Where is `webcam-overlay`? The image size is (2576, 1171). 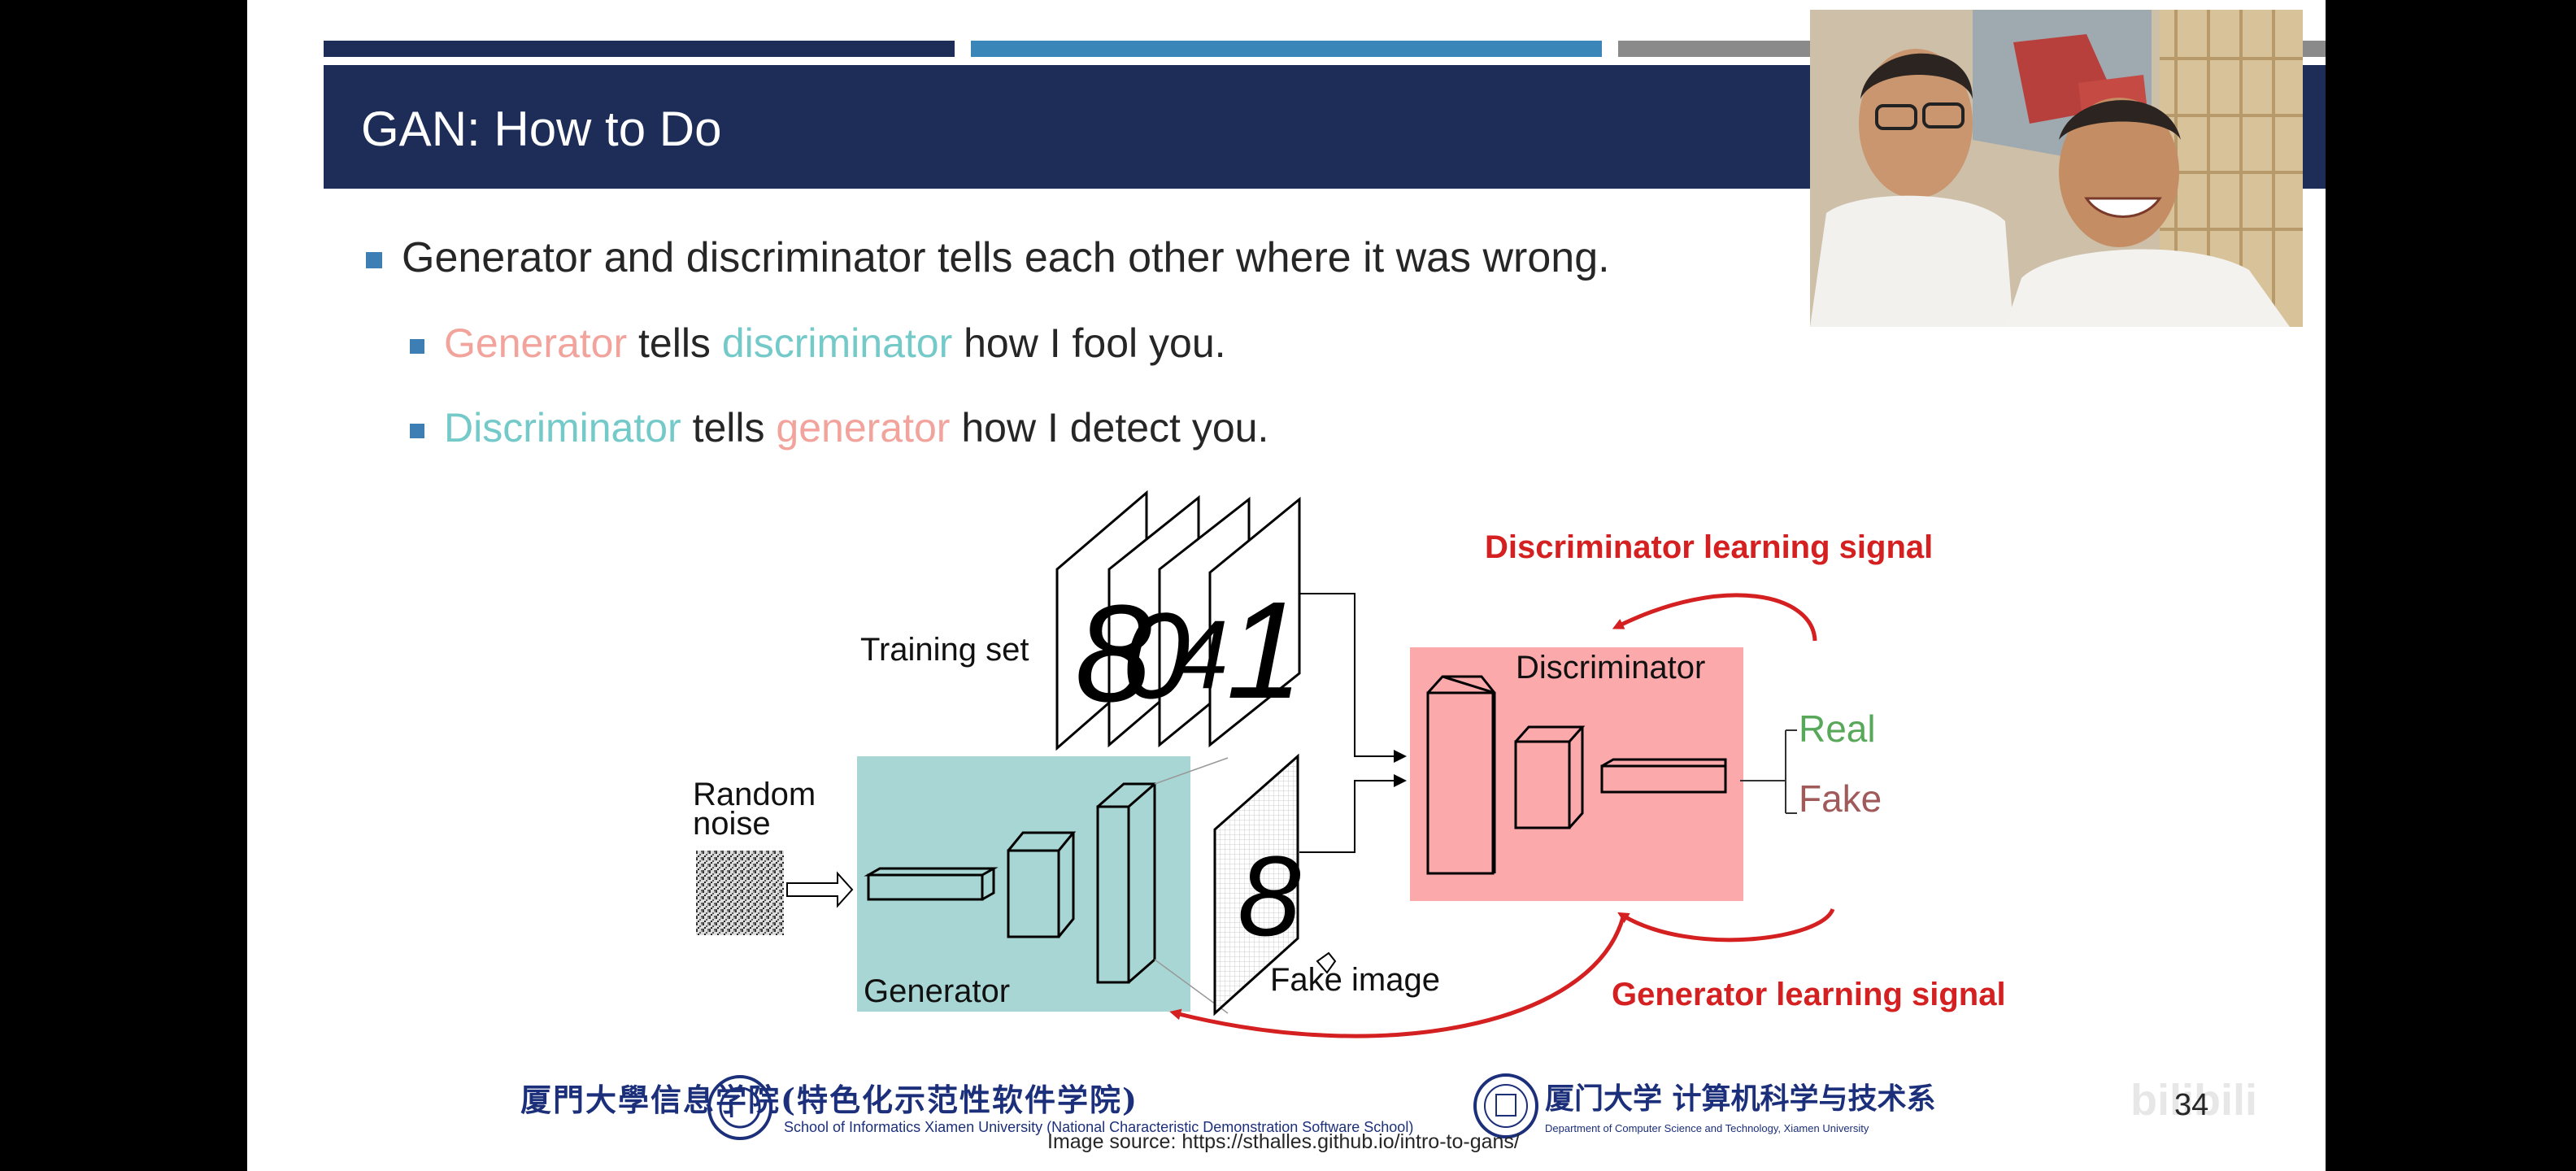 webcam-overlay is located at coordinates (2056, 168).